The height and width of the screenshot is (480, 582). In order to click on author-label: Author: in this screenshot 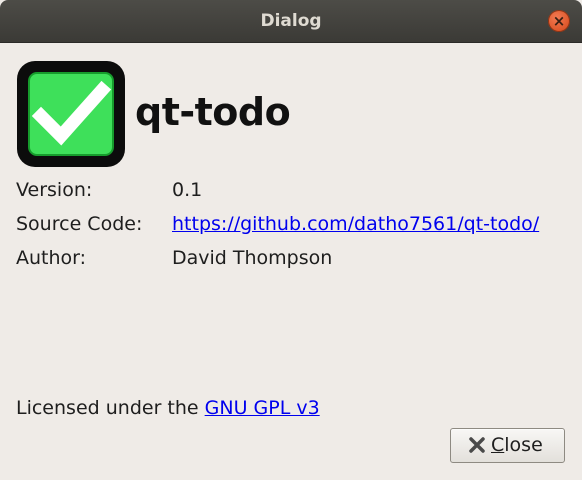, I will do `click(51, 258)`.